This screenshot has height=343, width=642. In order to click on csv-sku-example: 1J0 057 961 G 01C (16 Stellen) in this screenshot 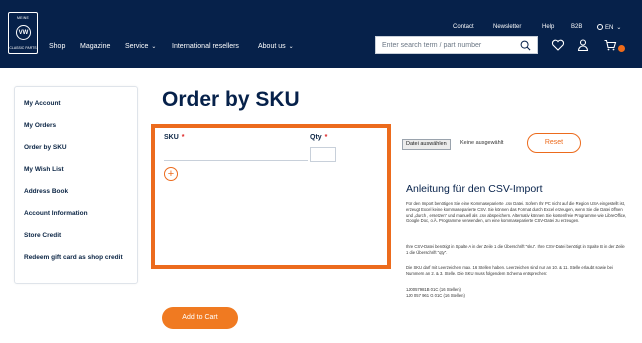, I will do `click(435, 295)`.